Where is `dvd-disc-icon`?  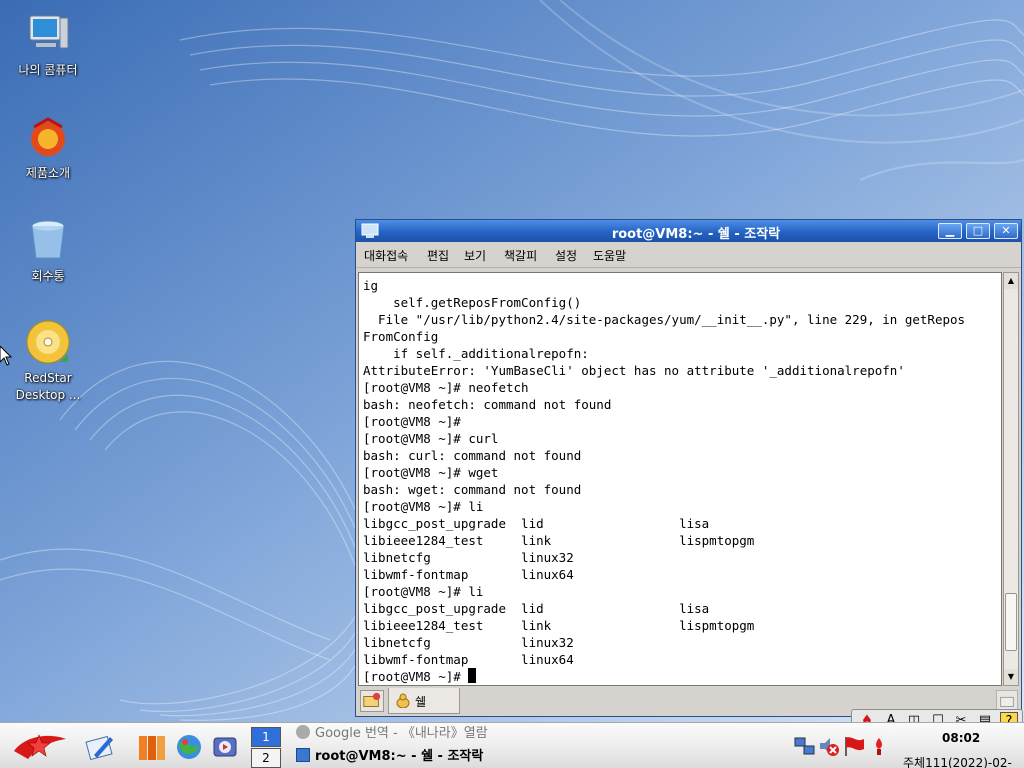
dvd-disc-icon is located at coordinates (48, 342).